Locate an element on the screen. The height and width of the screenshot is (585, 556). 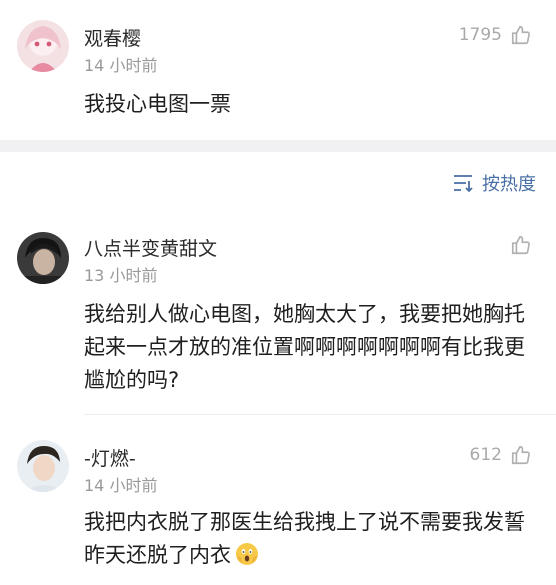
like-button is located at coordinates (517, 245).